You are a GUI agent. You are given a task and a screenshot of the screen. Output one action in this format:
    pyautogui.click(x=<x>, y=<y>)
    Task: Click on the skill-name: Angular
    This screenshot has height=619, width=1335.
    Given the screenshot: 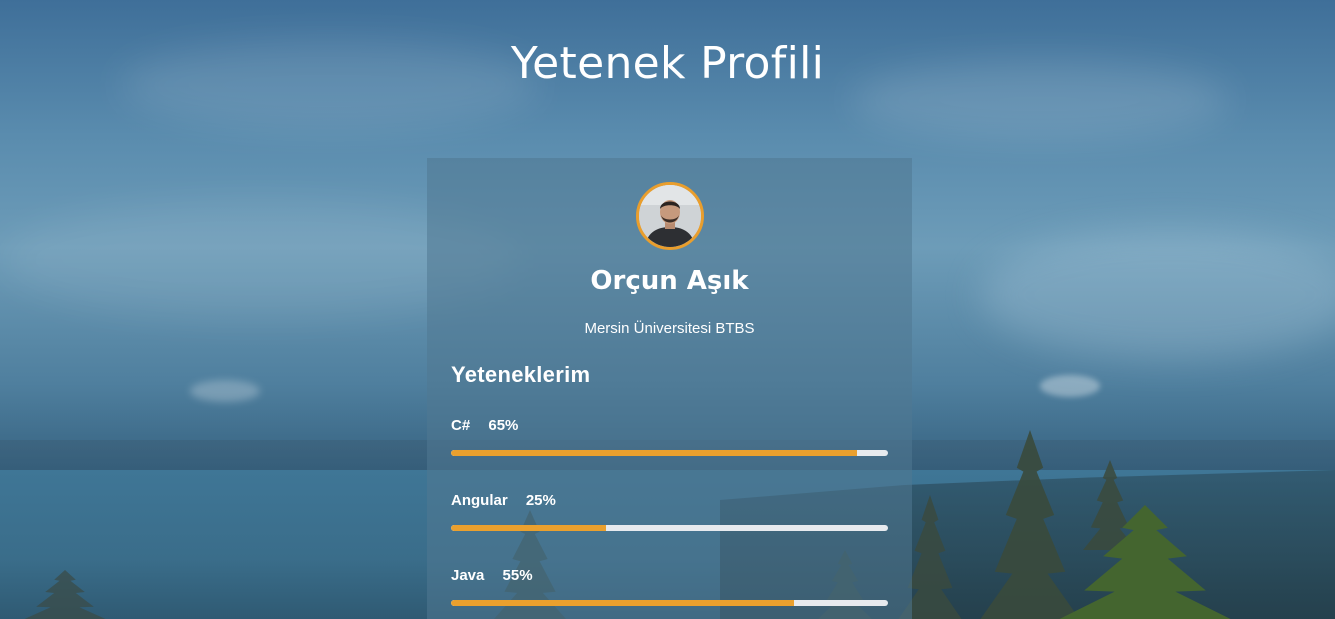 What is the action you would take?
    pyautogui.click(x=479, y=500)
    